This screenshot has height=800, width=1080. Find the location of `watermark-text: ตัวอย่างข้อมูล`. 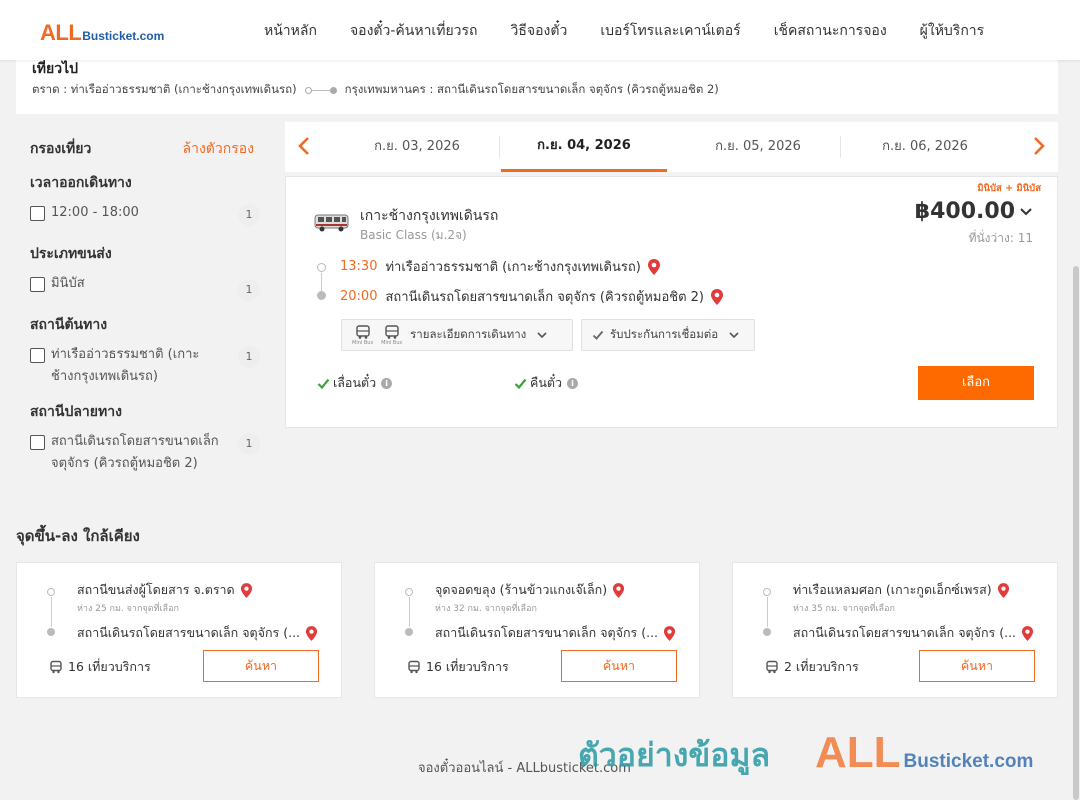

watermark-text: ตัวอย่างข้อมูล is located at coordinates (674, 755).